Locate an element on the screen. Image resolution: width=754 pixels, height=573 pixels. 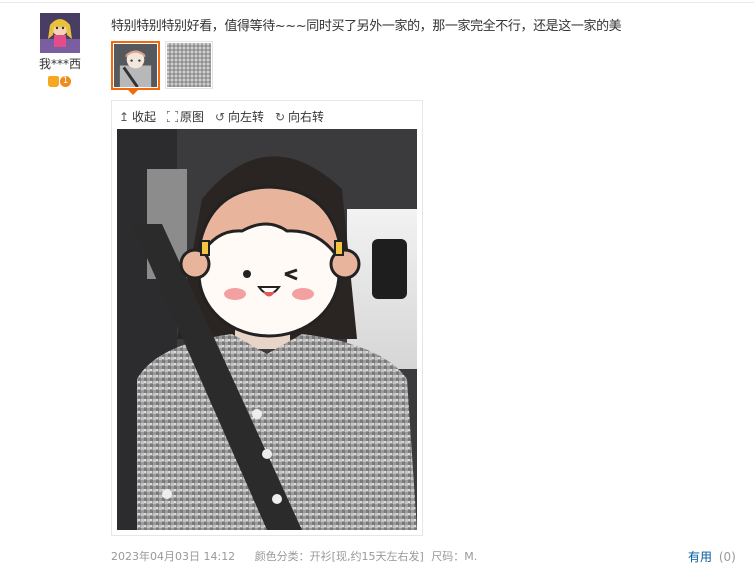
rotate-right-button: ↻ 向右转 is located at coordinates (299, 116).